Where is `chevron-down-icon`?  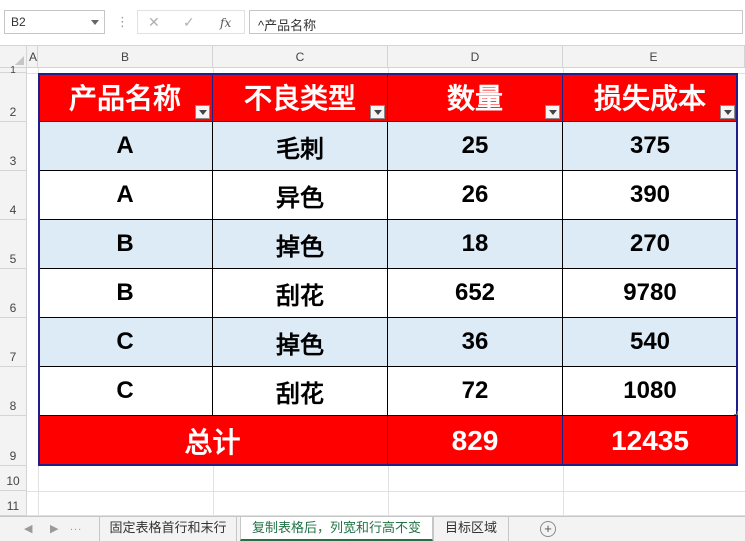
chevron-down-icon is located at coordinates (95, 22).